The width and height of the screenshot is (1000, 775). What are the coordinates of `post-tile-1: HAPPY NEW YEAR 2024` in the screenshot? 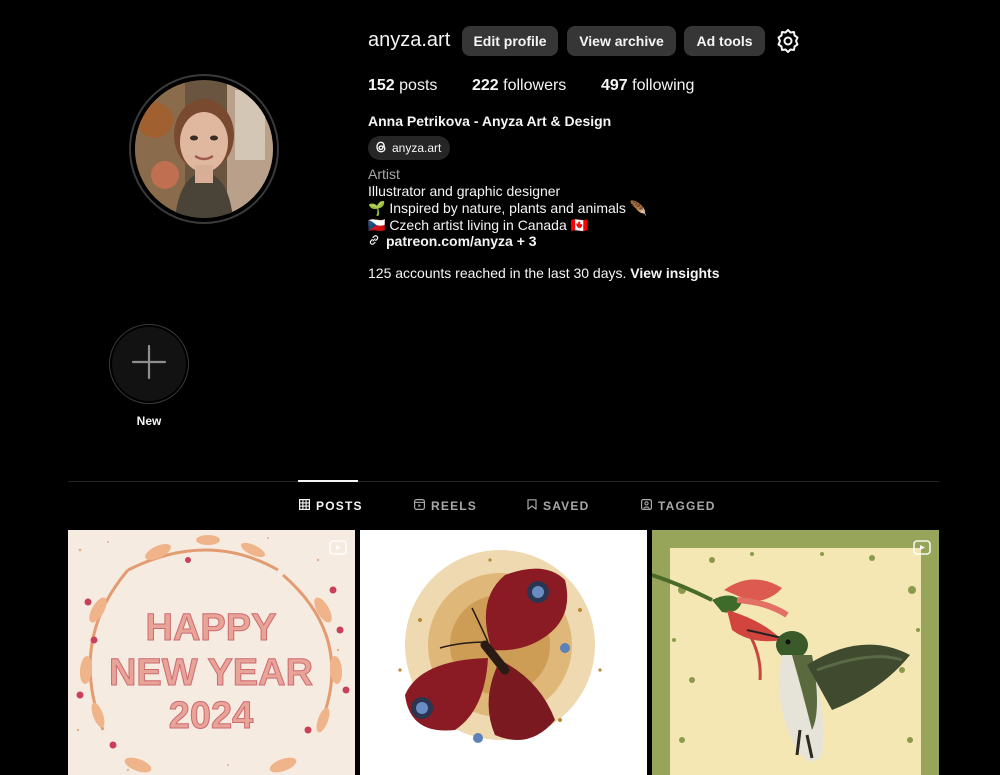 It's located at (211, 652).